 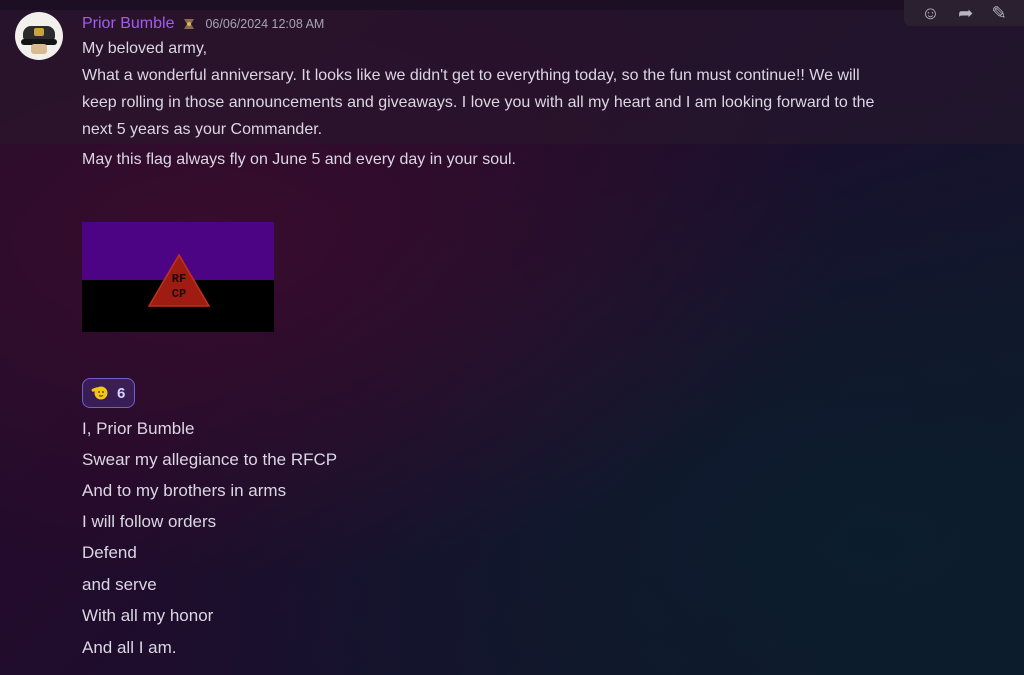 I want to click on top-band, so click(x=512, y=5).